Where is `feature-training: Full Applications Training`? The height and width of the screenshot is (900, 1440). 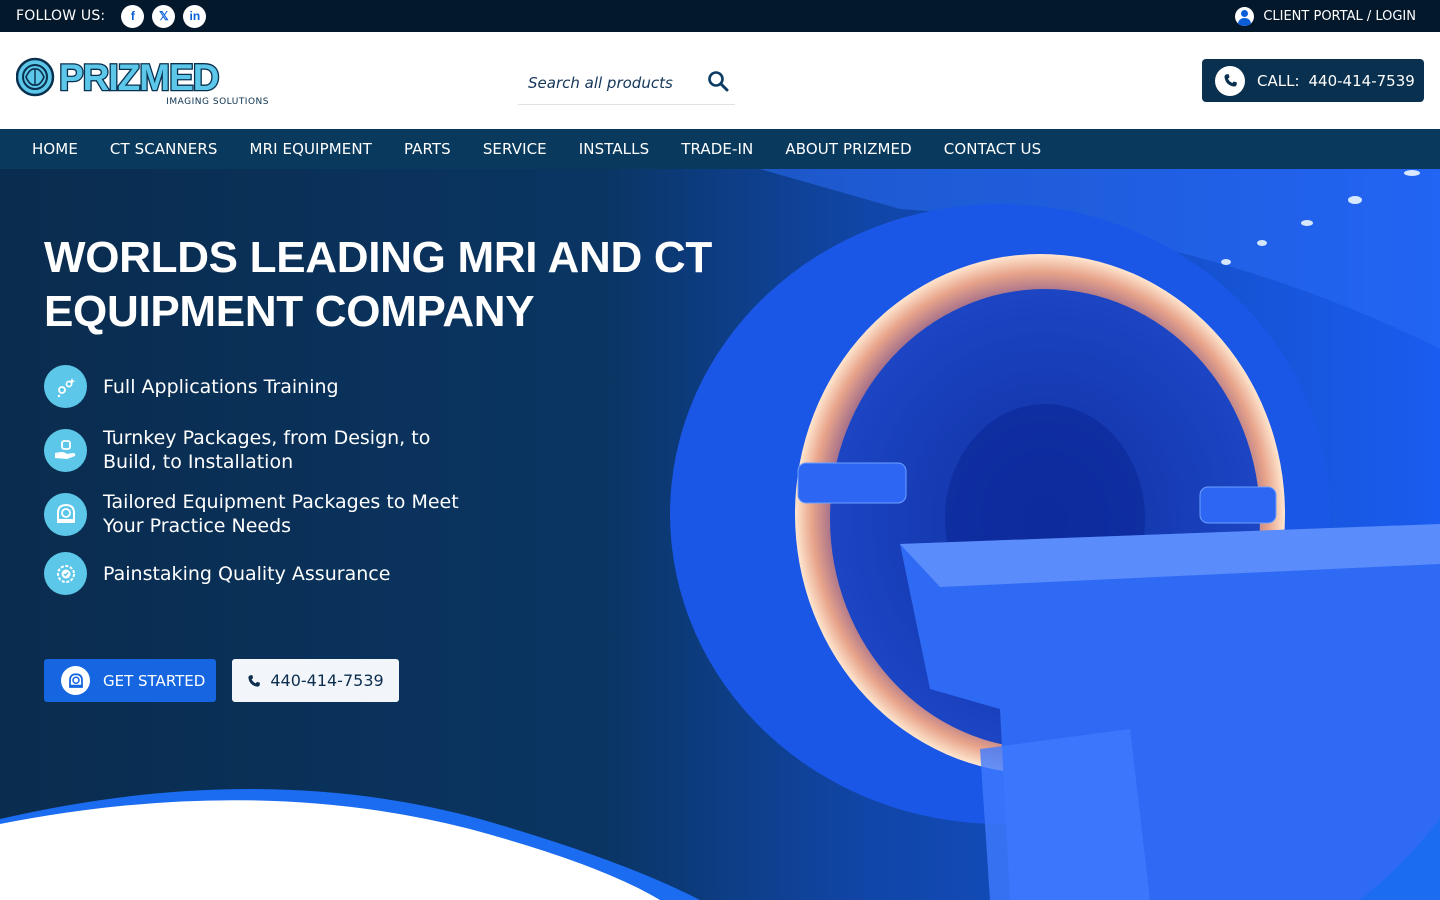
feature-training: Full Applications Training is located at coordinates (263, 386).